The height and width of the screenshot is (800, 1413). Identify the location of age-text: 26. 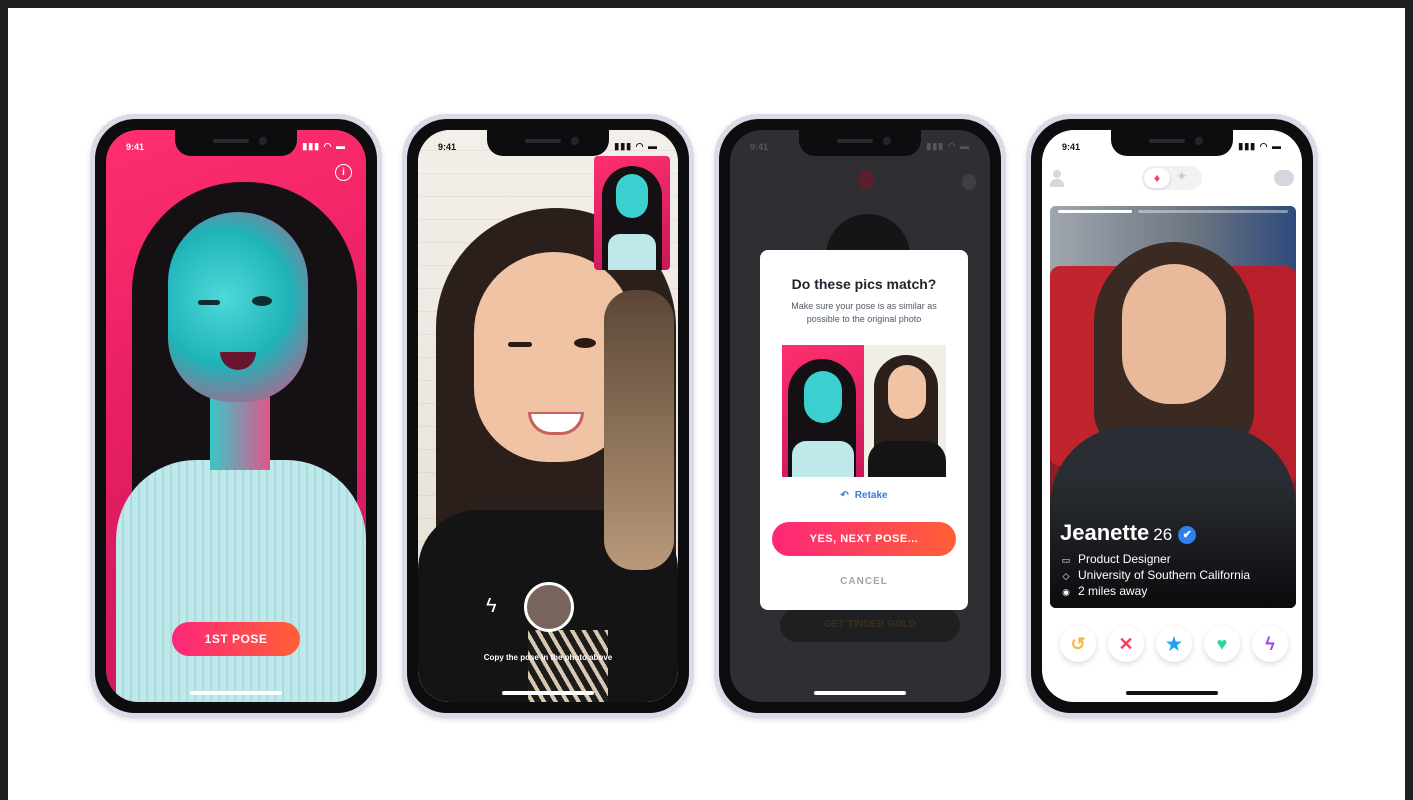
(1163, 534).